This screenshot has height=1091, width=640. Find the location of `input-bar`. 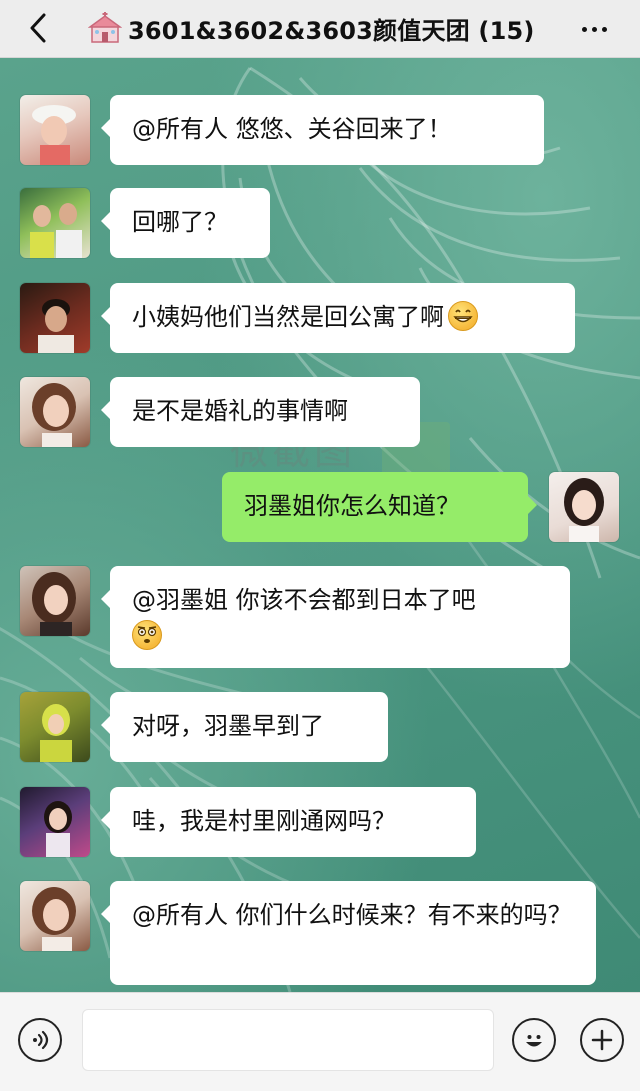

input-bar is located at coordinates (320, 1041).